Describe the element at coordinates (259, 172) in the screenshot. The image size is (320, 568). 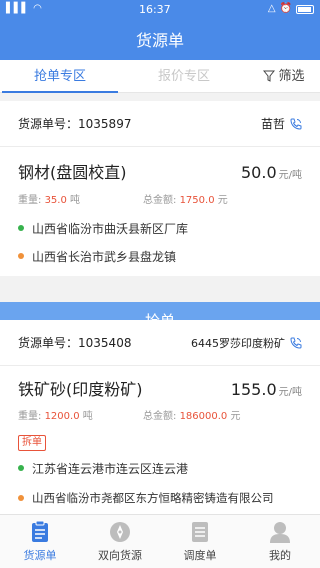
I see `price-value: 50.0` at that location.